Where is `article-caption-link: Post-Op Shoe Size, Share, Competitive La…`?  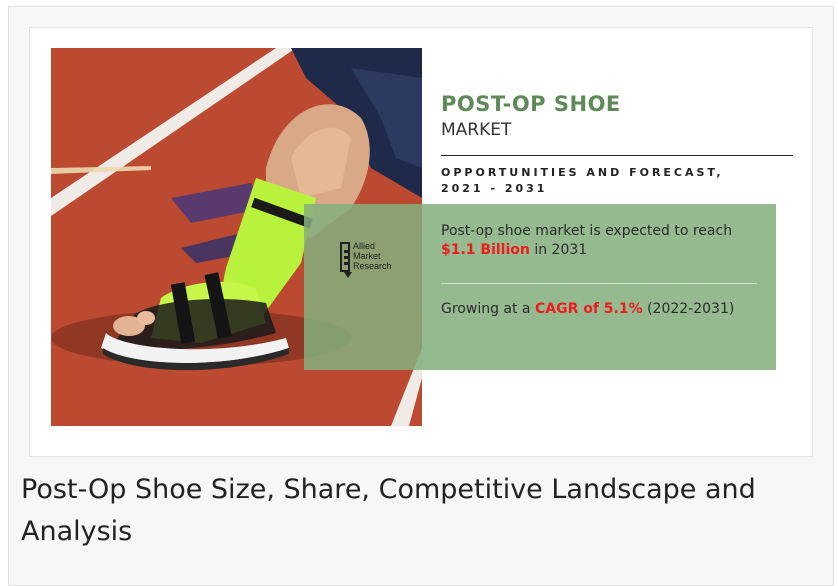
article-caption-link: Post-Op Shoe Size, Share, Competitive La… is located at coordinates (424, 511).